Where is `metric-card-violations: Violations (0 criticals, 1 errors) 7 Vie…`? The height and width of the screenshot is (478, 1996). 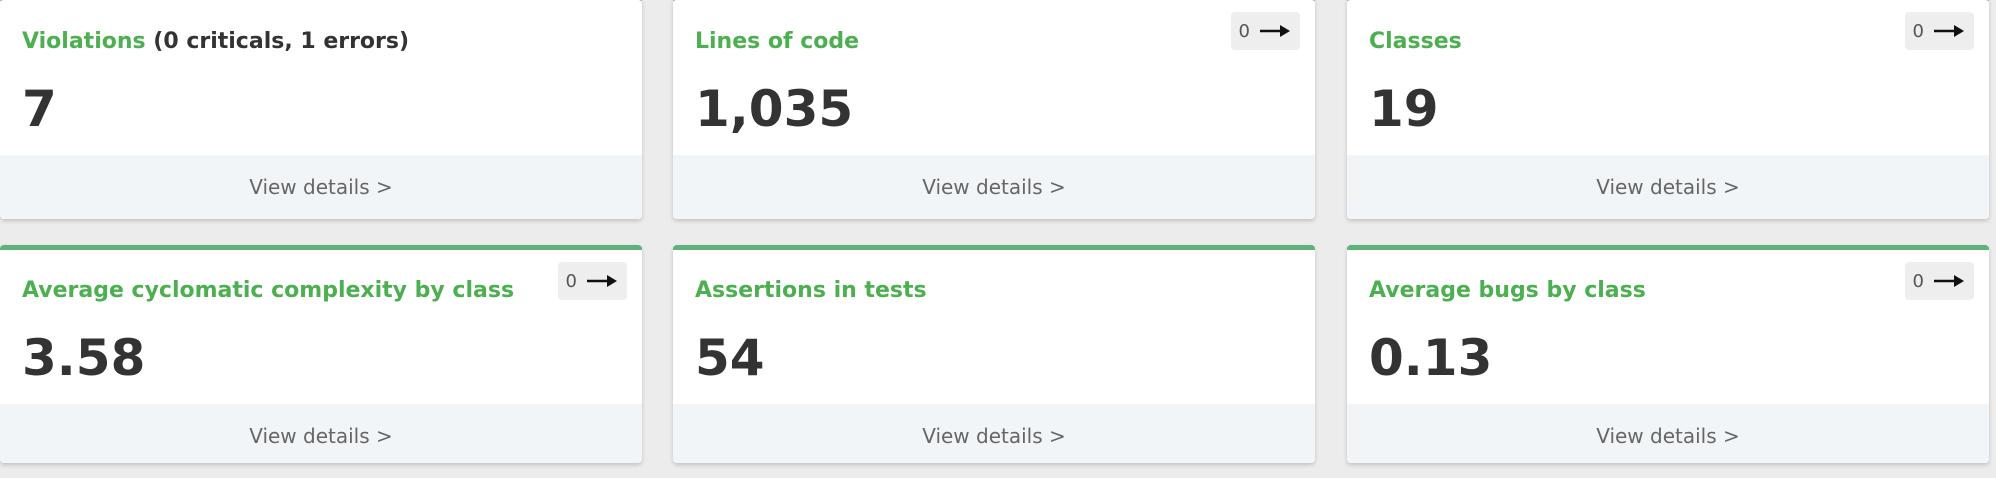 metric-card-violations: Violations (0 criticals, 1 errors) 7 Vie… is located at coordinates (321, 109).